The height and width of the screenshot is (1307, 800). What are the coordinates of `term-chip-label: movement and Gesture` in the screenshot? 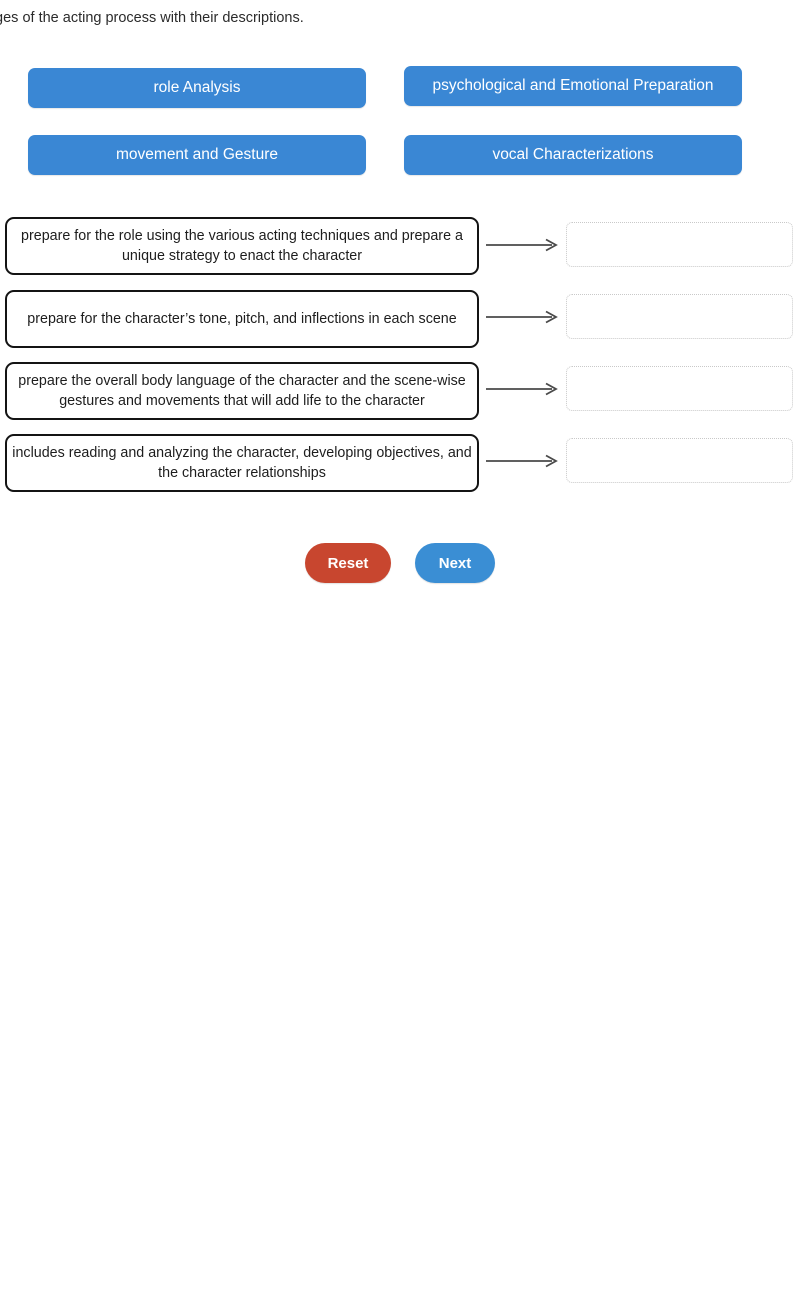 It's located at (197, 155).